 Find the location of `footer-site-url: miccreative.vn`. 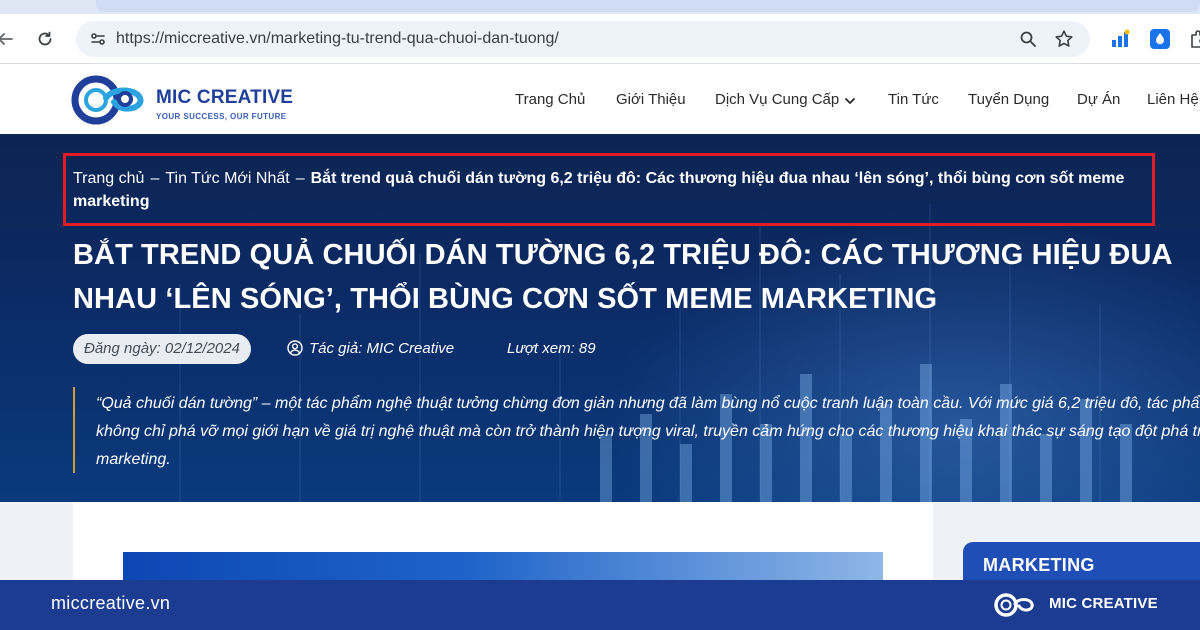

footer-site-url: miccreative.vn is located at coordinates (111, 603).